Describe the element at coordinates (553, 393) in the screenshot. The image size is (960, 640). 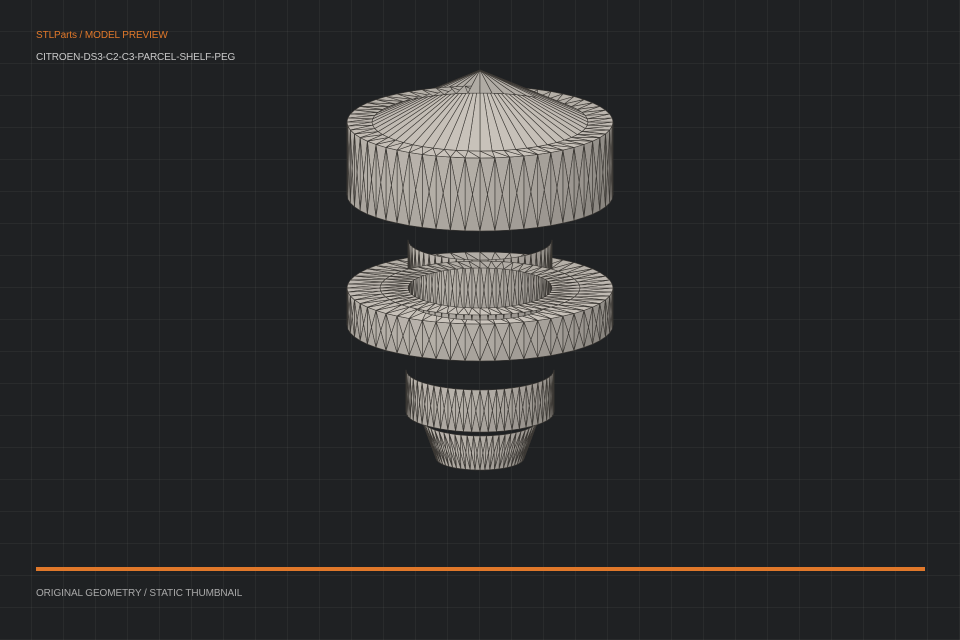
I see `peg-lower-shaft-face` at that location.